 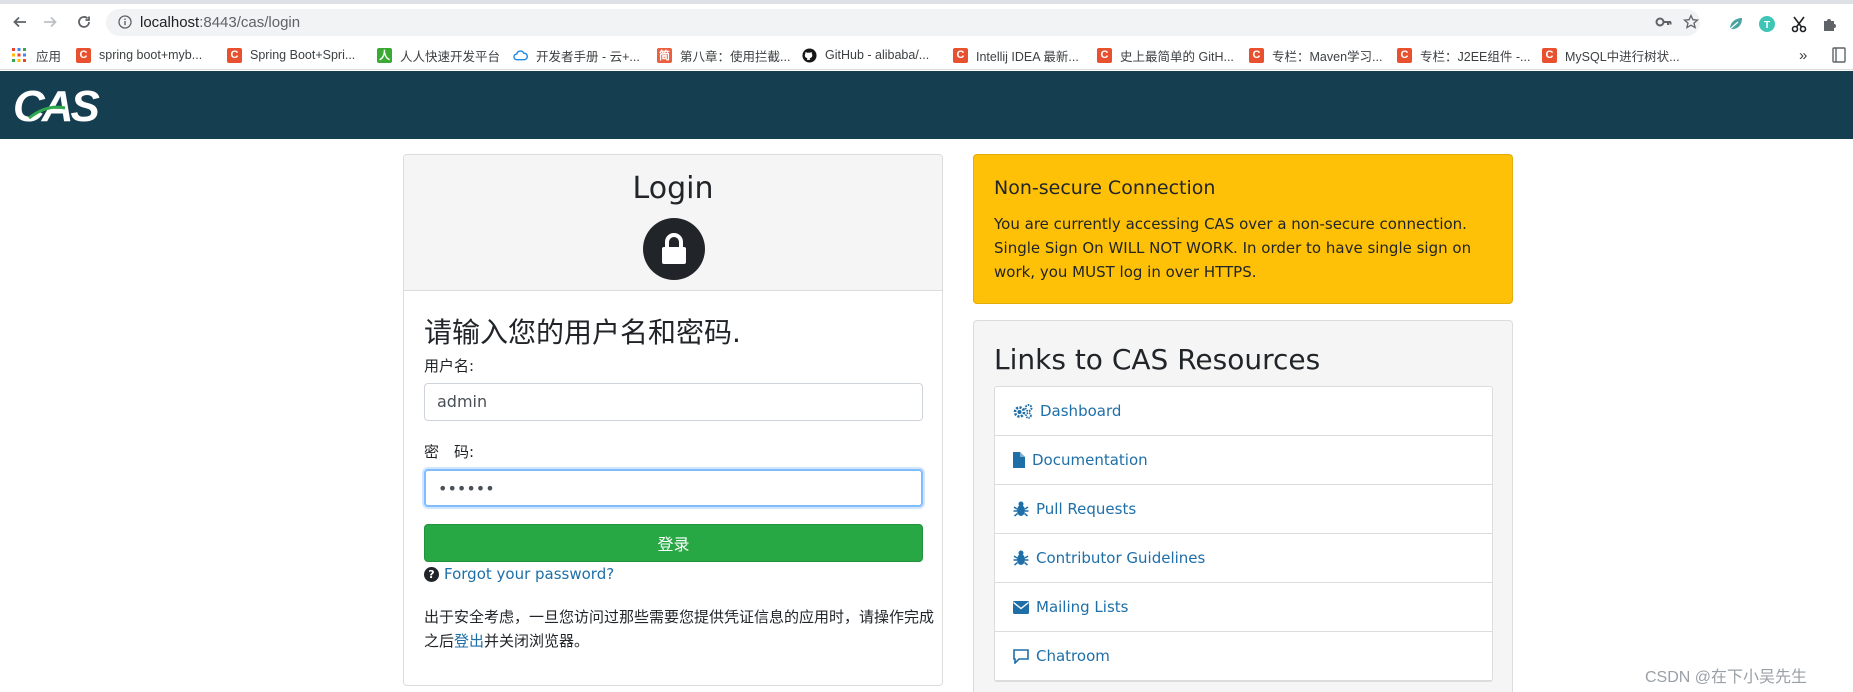 I want to click on resource-link-dashboard: Dashboard, so click(x=1243, y=411).